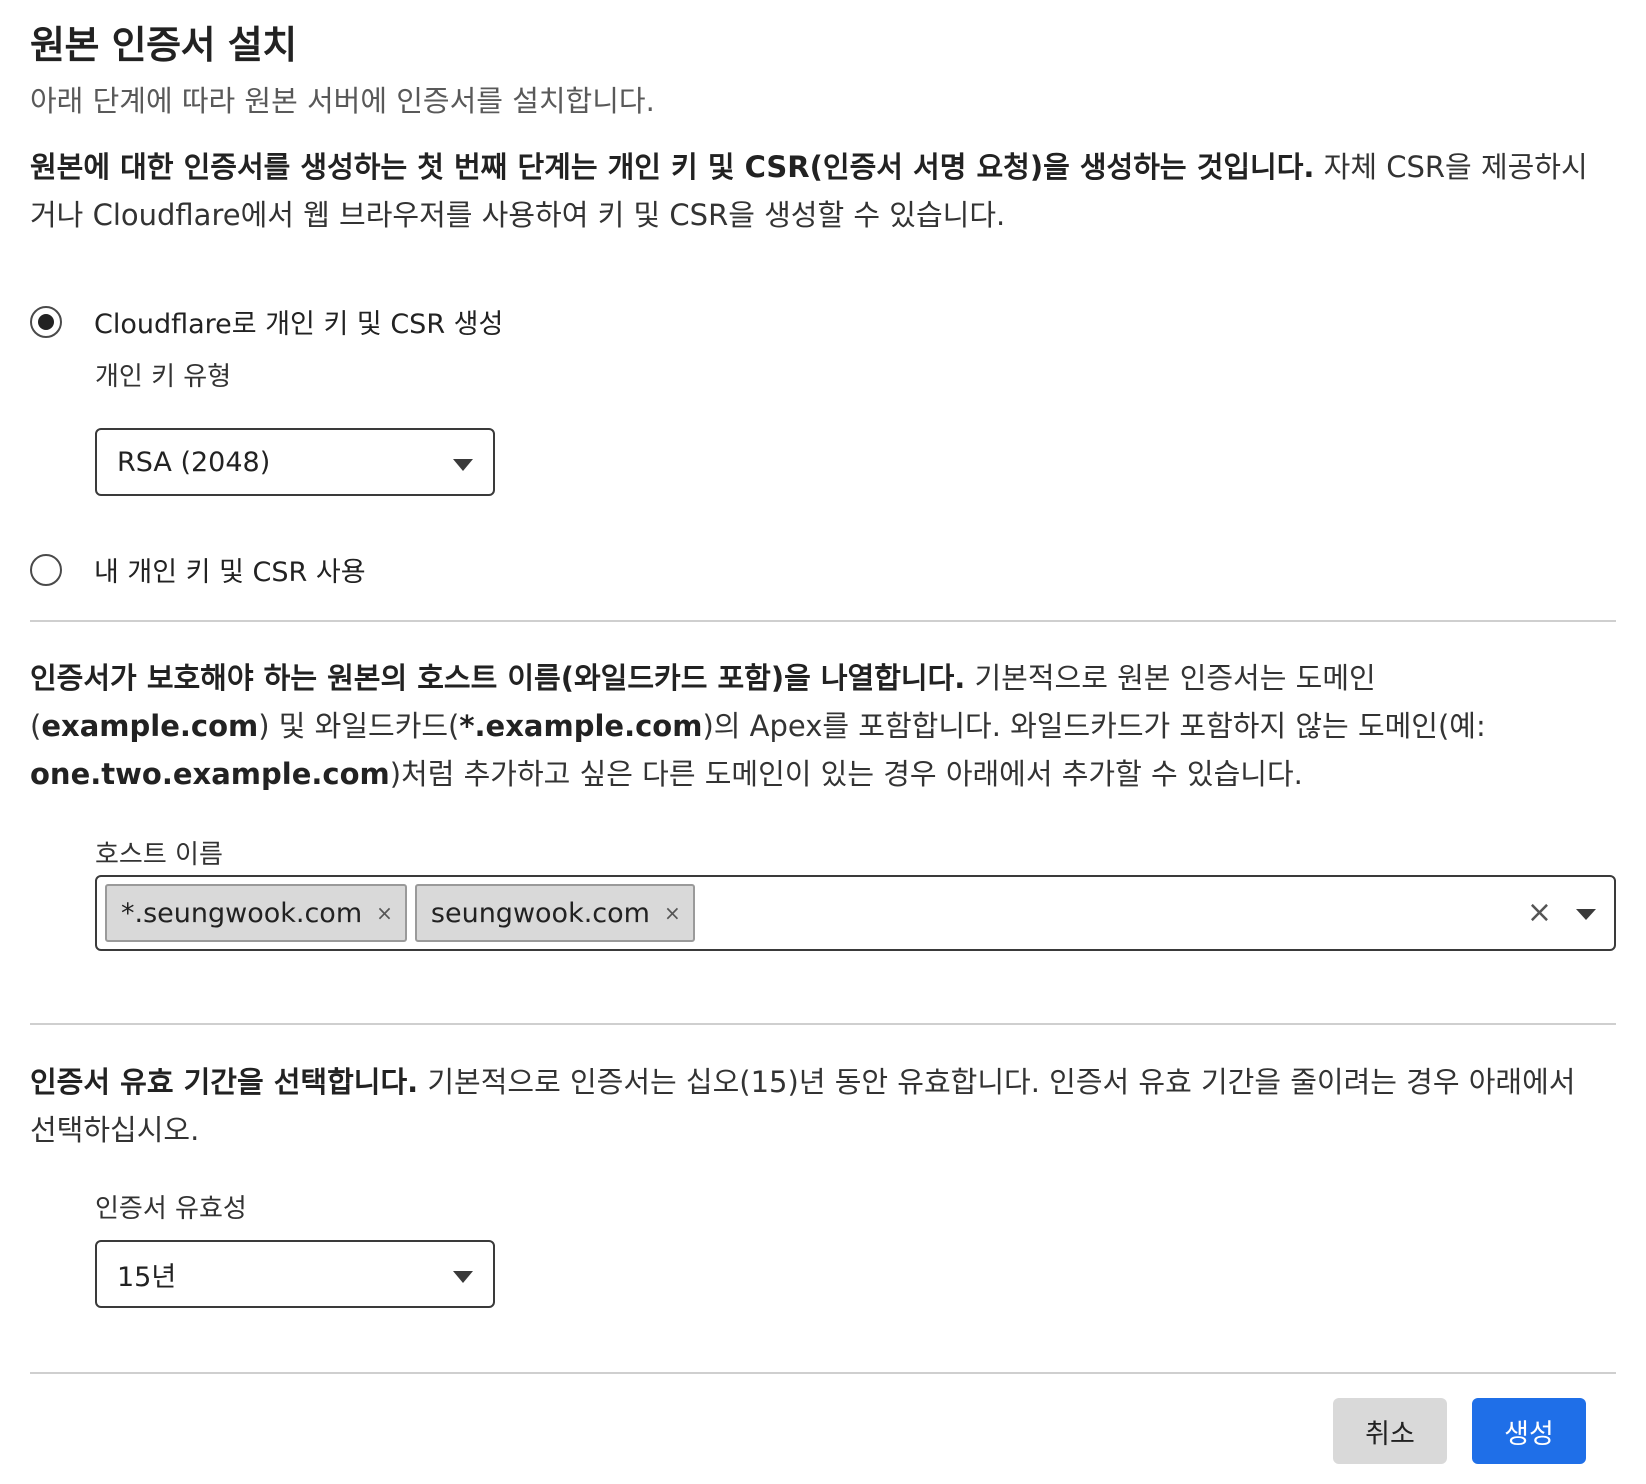  What do you see at coordinates (1094, 726) in the screenshot?
I see `hostnames-text-3: )의 Apex를 포함합니다. 와일드카드가 포함하지 않는 도메인(예:` at bounding box center [1094, 726].